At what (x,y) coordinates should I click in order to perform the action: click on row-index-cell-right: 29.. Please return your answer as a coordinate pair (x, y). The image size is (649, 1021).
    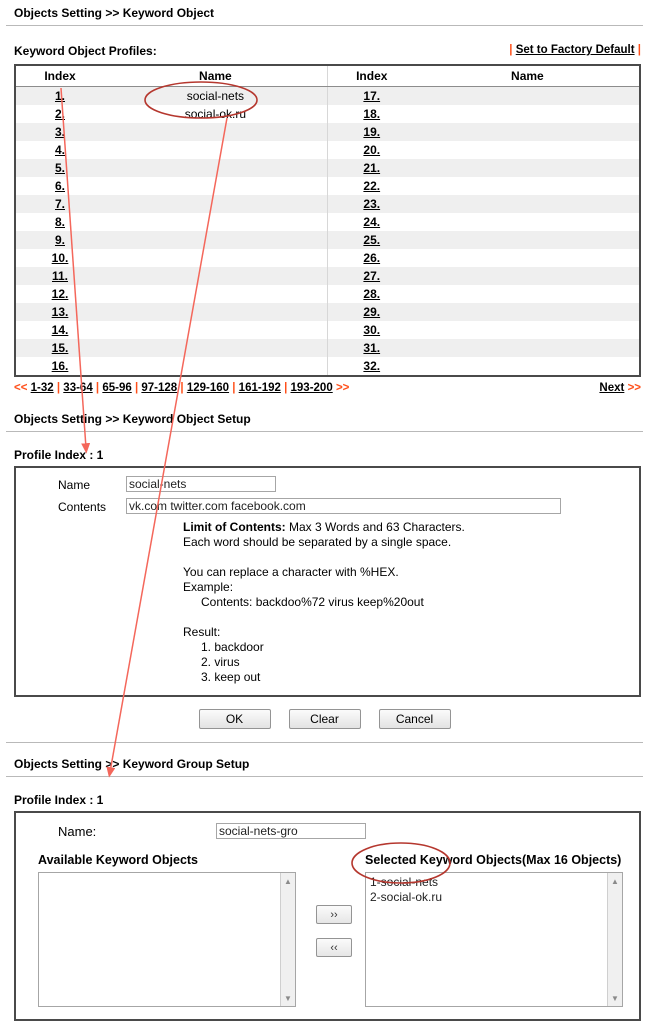
    Looking at the image, I should click on (371, 312).